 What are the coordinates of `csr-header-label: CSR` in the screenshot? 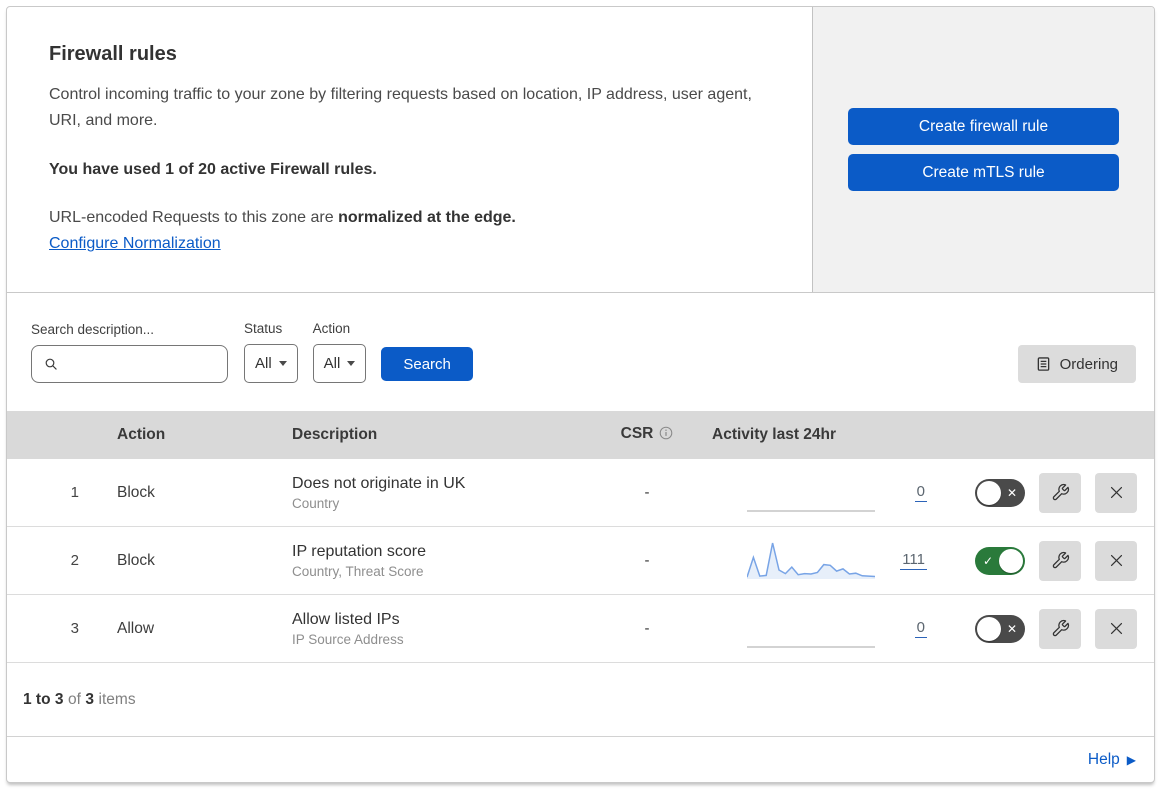 It's located at (637, 433).